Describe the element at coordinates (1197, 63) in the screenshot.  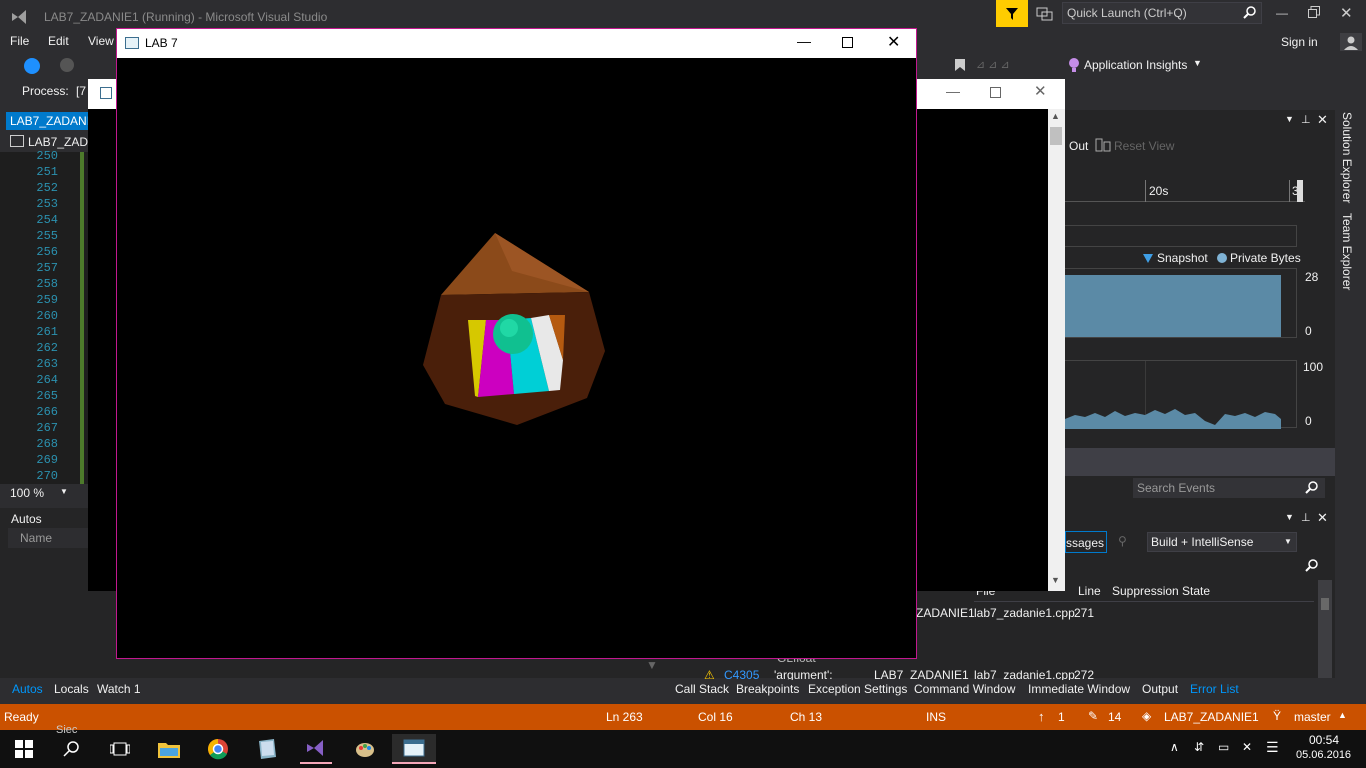
I see `dropdown-arrow-icon: ▼` at that location.